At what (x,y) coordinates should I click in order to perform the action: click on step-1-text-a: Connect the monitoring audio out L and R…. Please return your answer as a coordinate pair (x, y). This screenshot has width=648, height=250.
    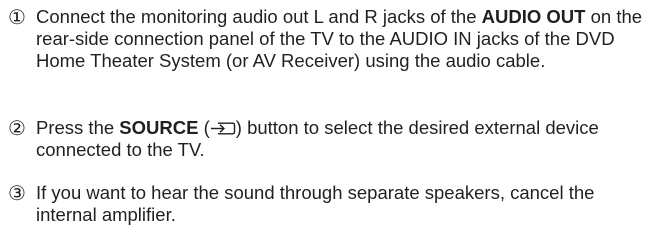
    Looking at the image, I should click on (259, 16).